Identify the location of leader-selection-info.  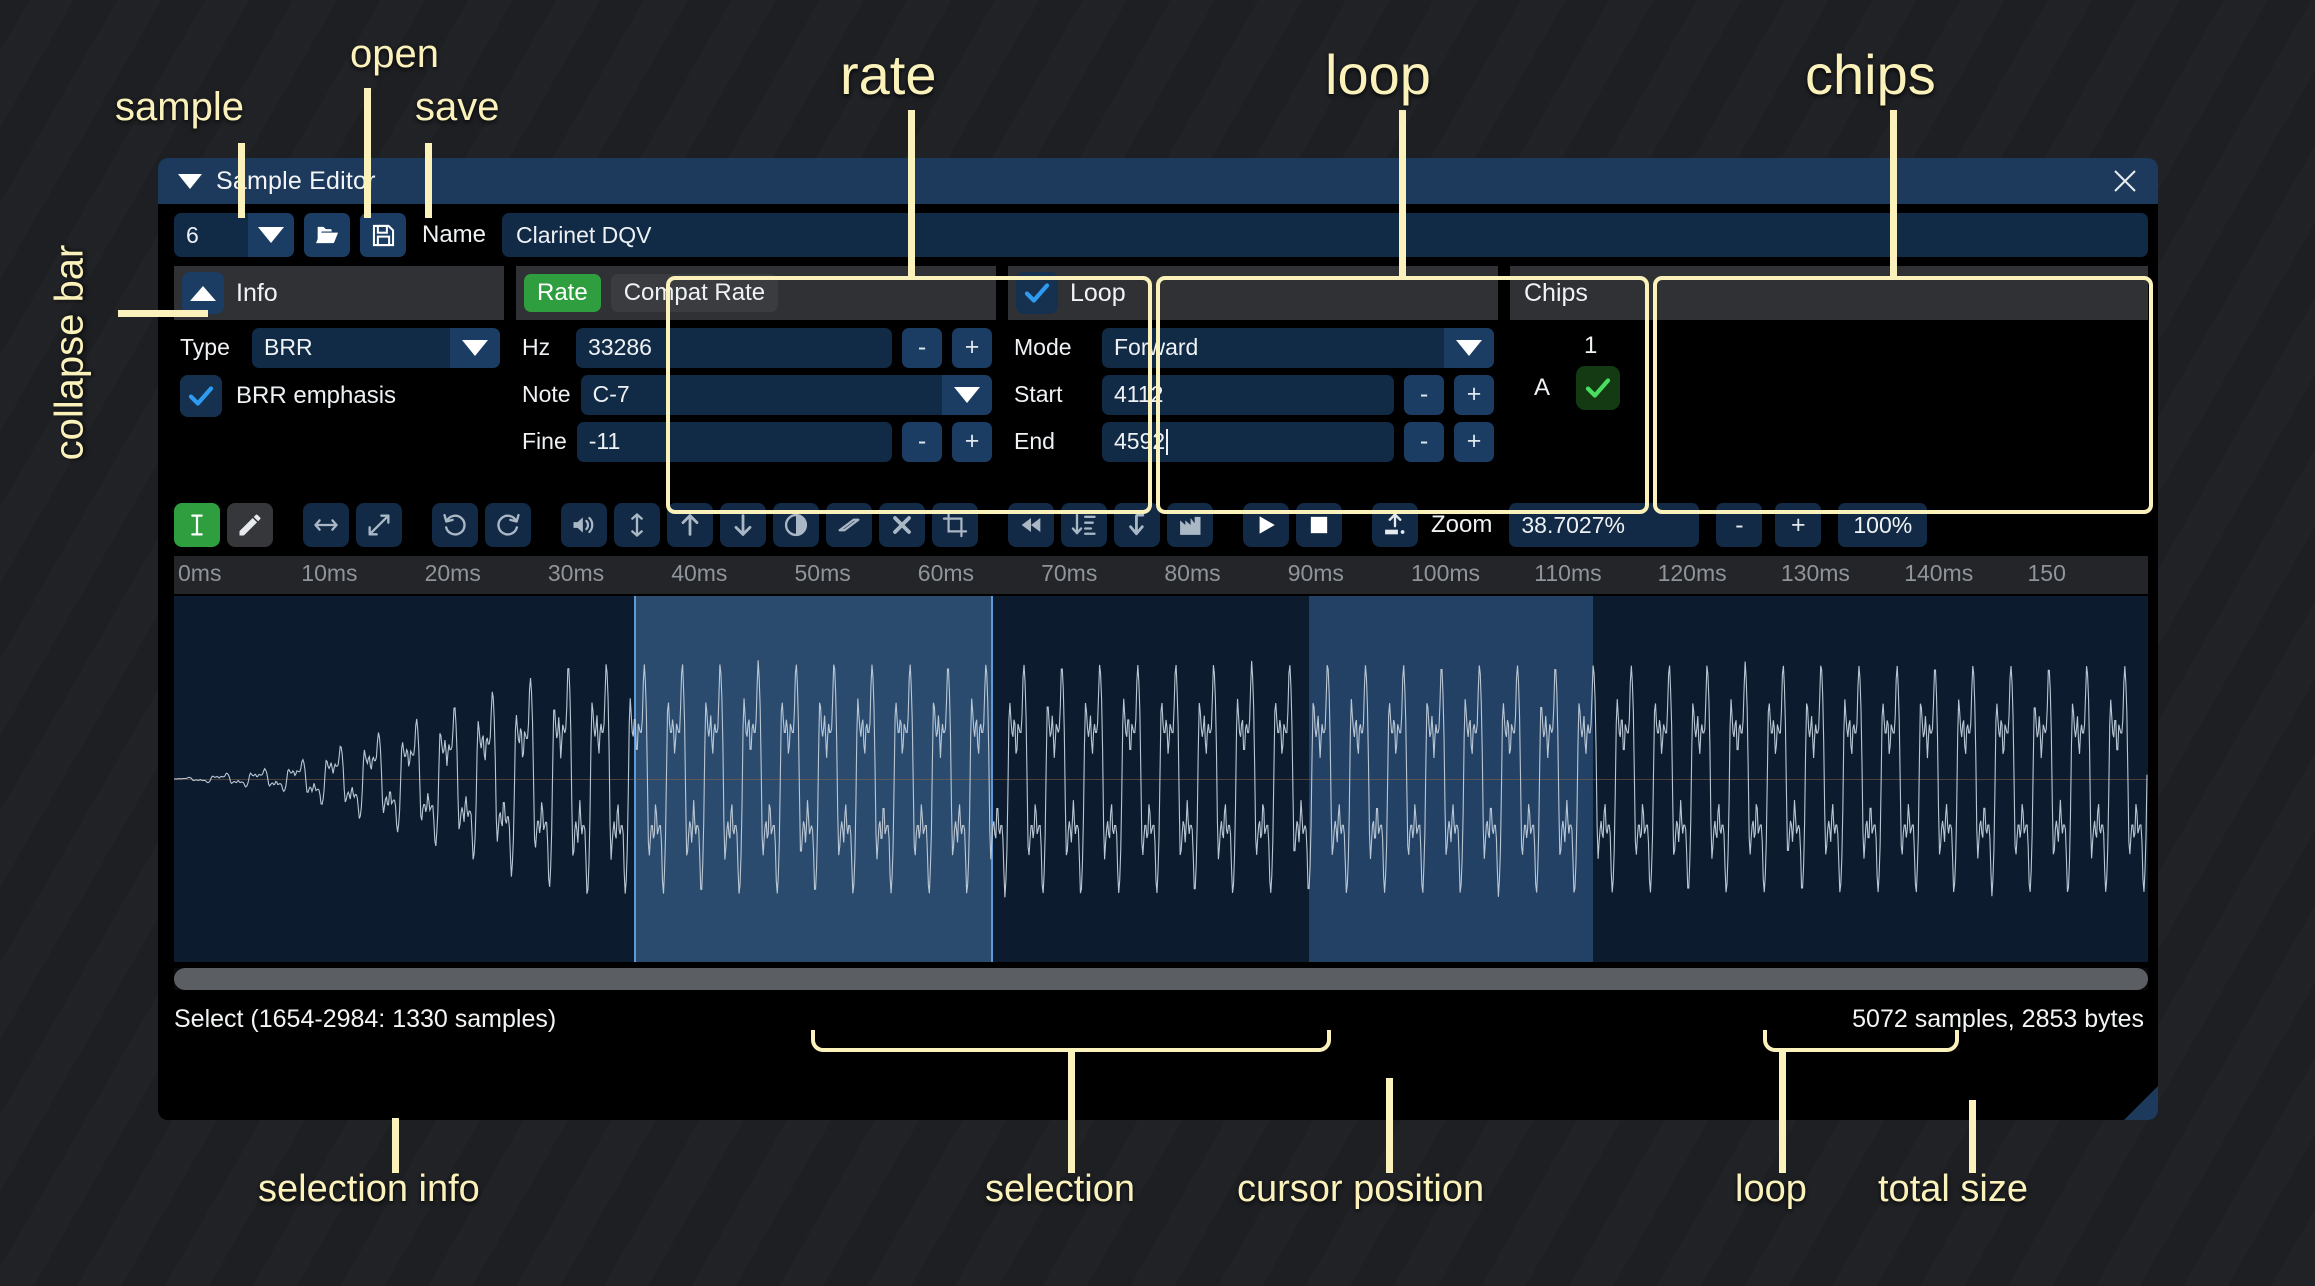
(395, 1145).